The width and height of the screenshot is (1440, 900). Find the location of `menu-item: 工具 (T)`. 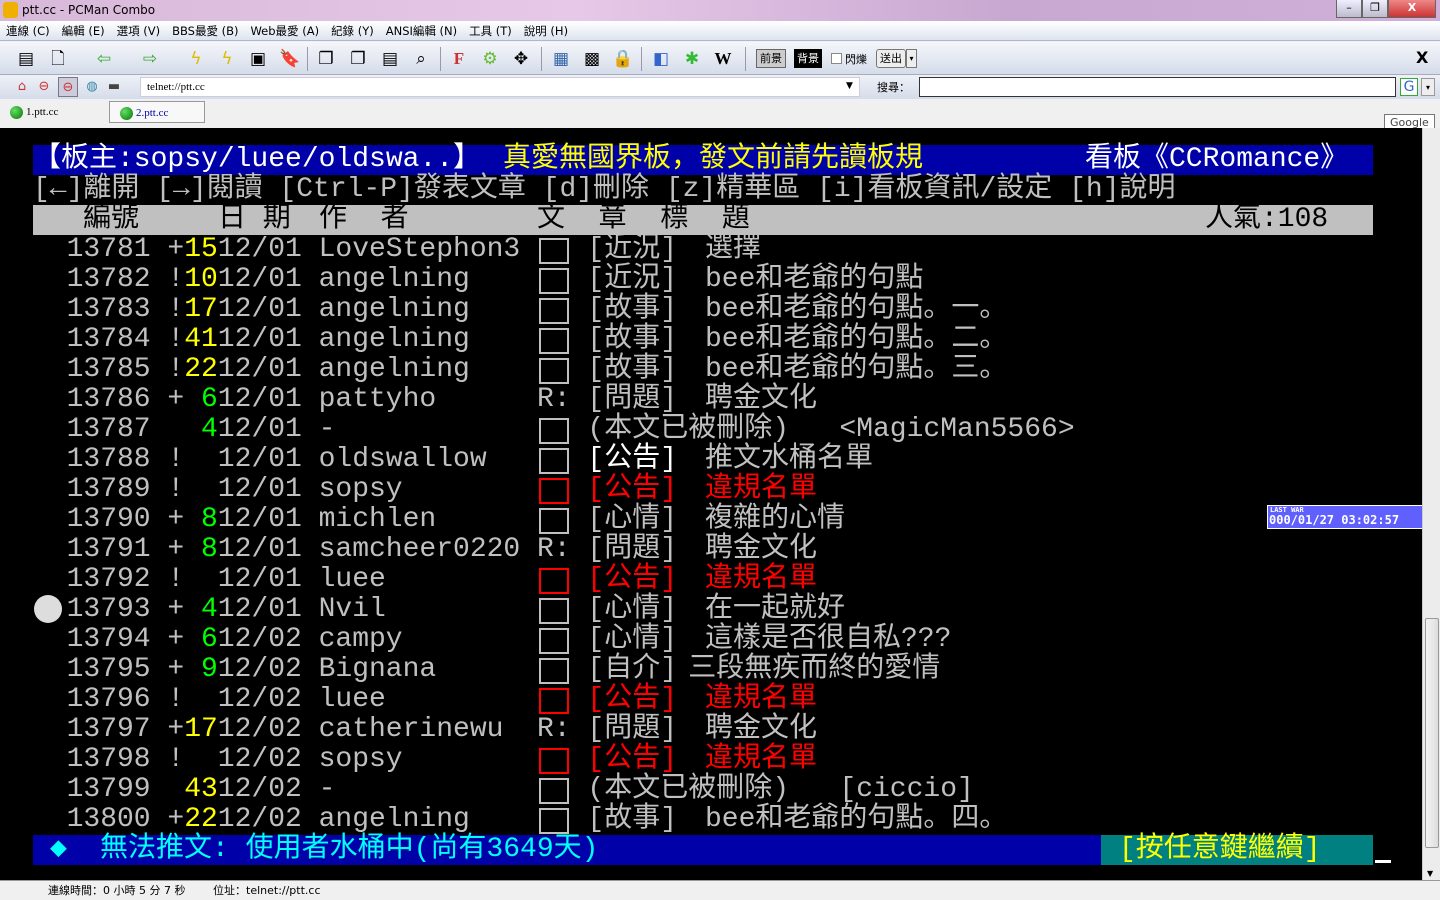

menu-item: 工具 (T) is located at coordinates (490, 31).